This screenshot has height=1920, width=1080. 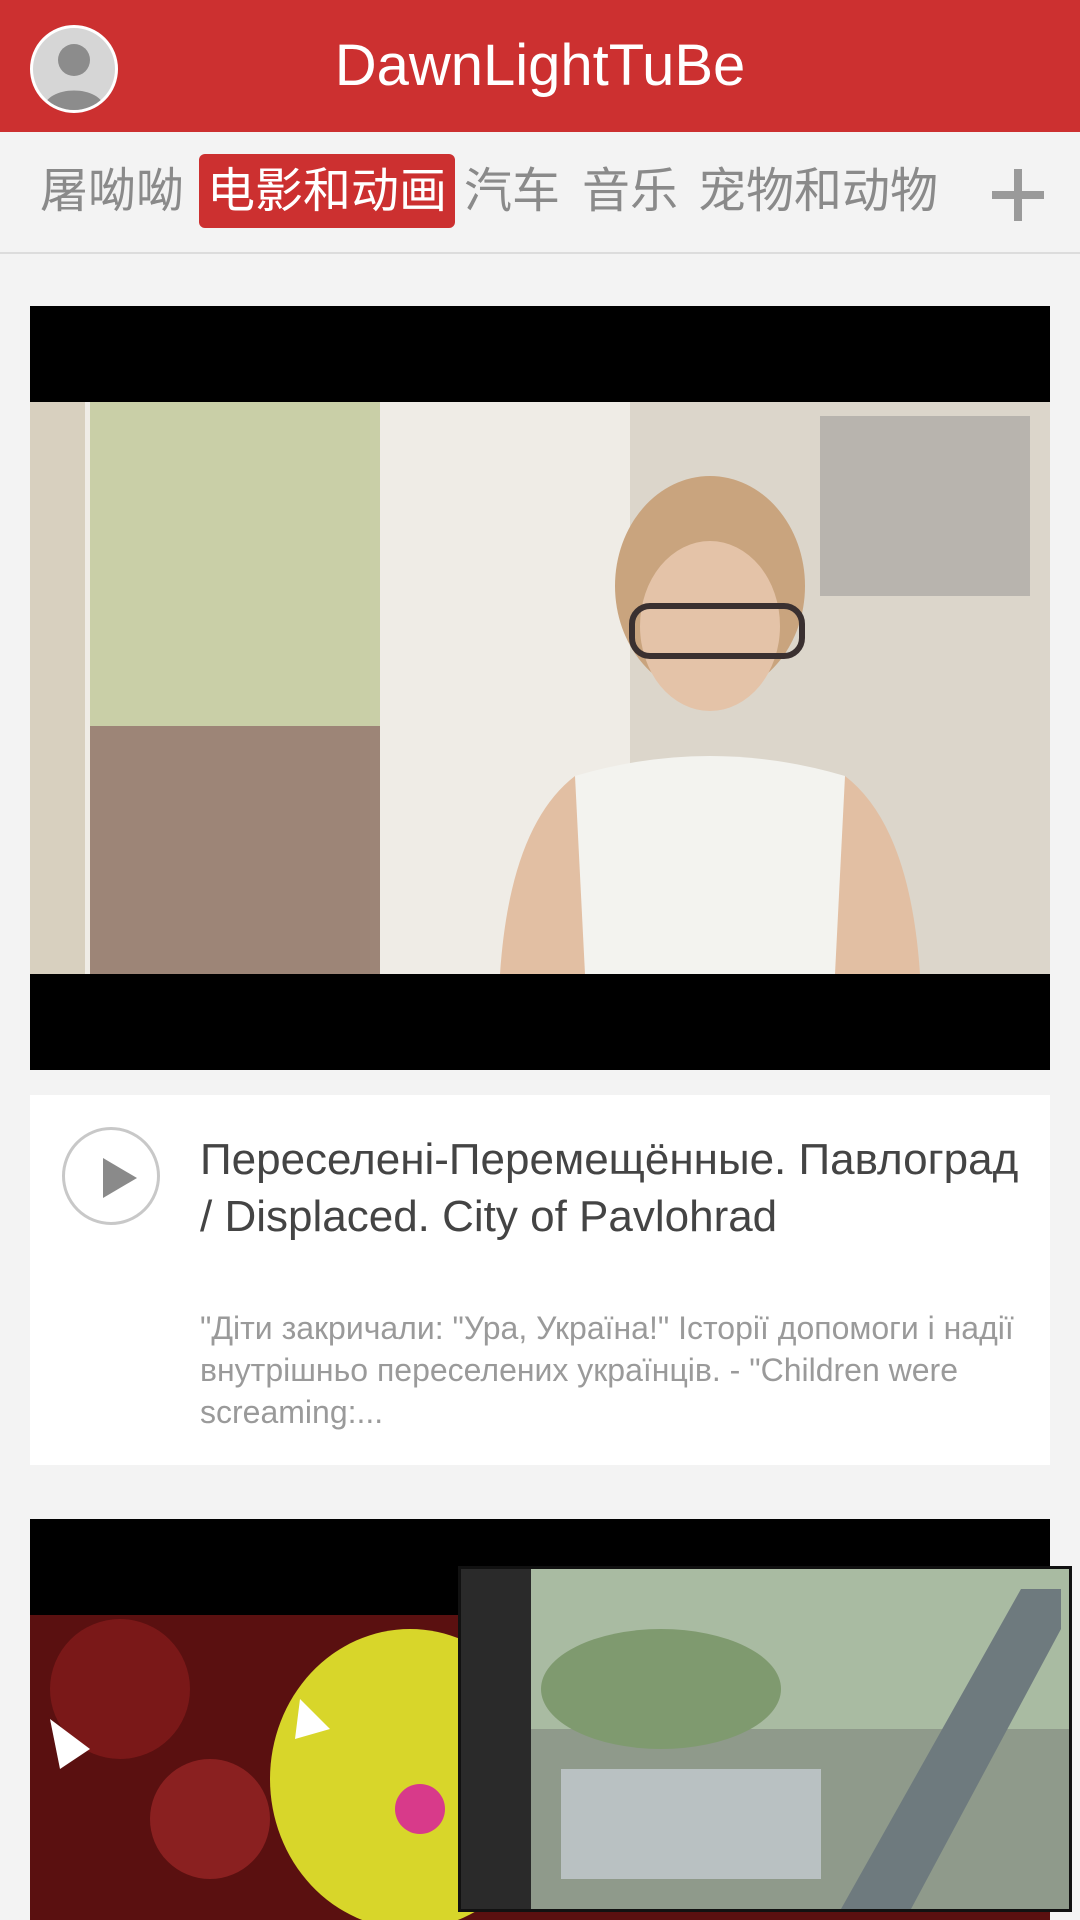 I want to click on app-header: DawnLightTuBe, so click(x=540, y=66).